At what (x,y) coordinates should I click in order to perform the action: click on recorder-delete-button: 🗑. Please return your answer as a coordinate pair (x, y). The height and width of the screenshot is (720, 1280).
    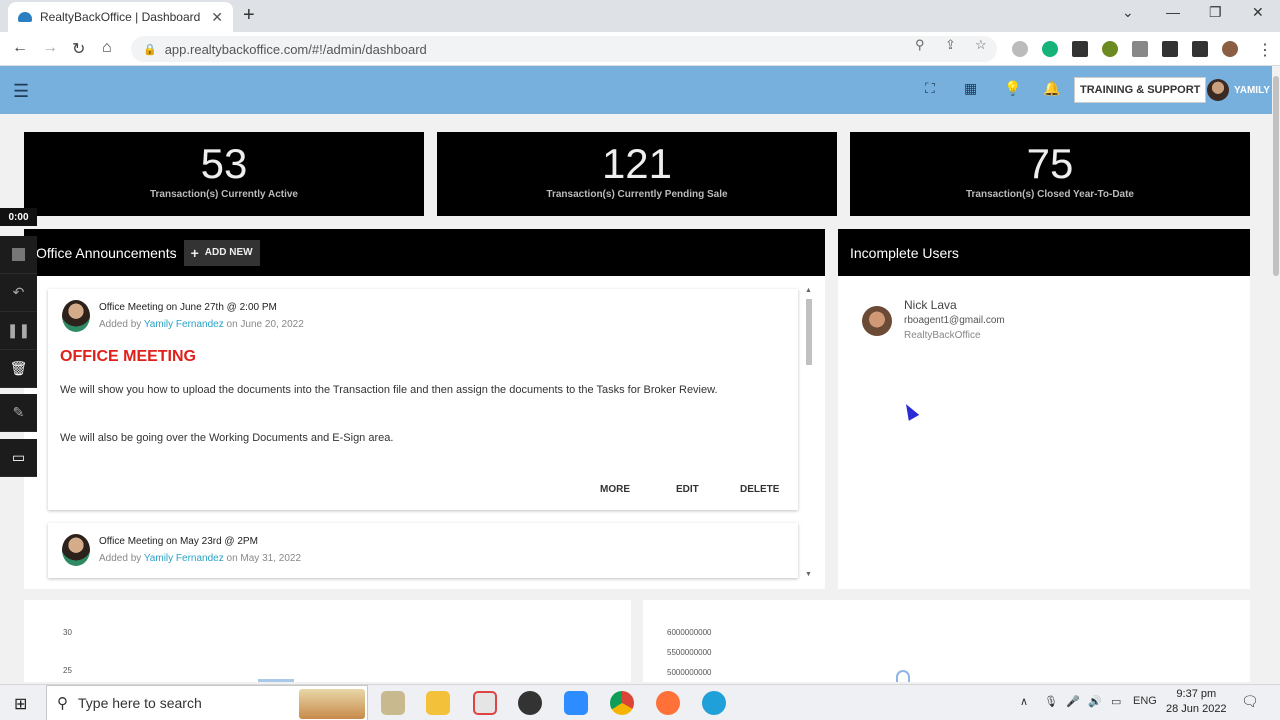
    Looking at the image, I should click on (18, 369).